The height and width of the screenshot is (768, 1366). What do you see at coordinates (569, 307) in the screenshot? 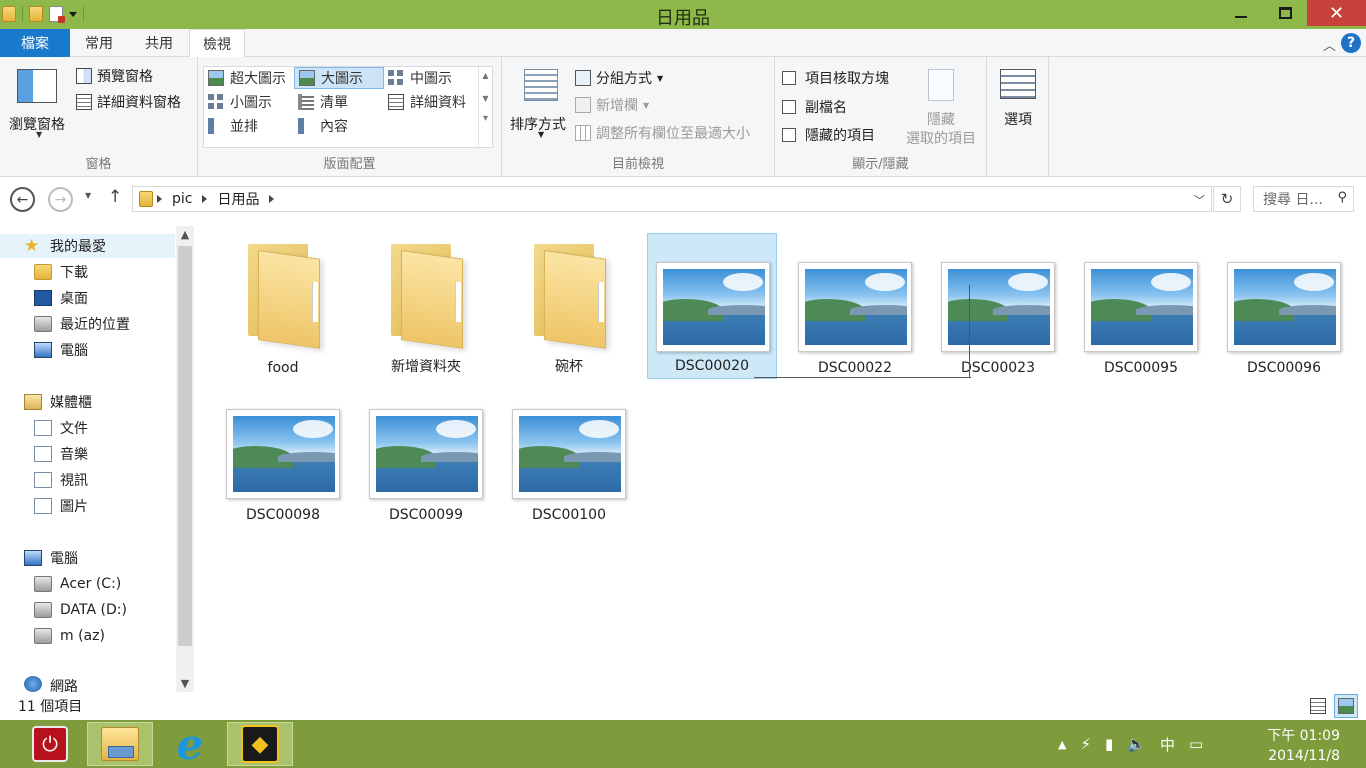
I see `folder-item: 碗杯` at bounding box center [569, 307].